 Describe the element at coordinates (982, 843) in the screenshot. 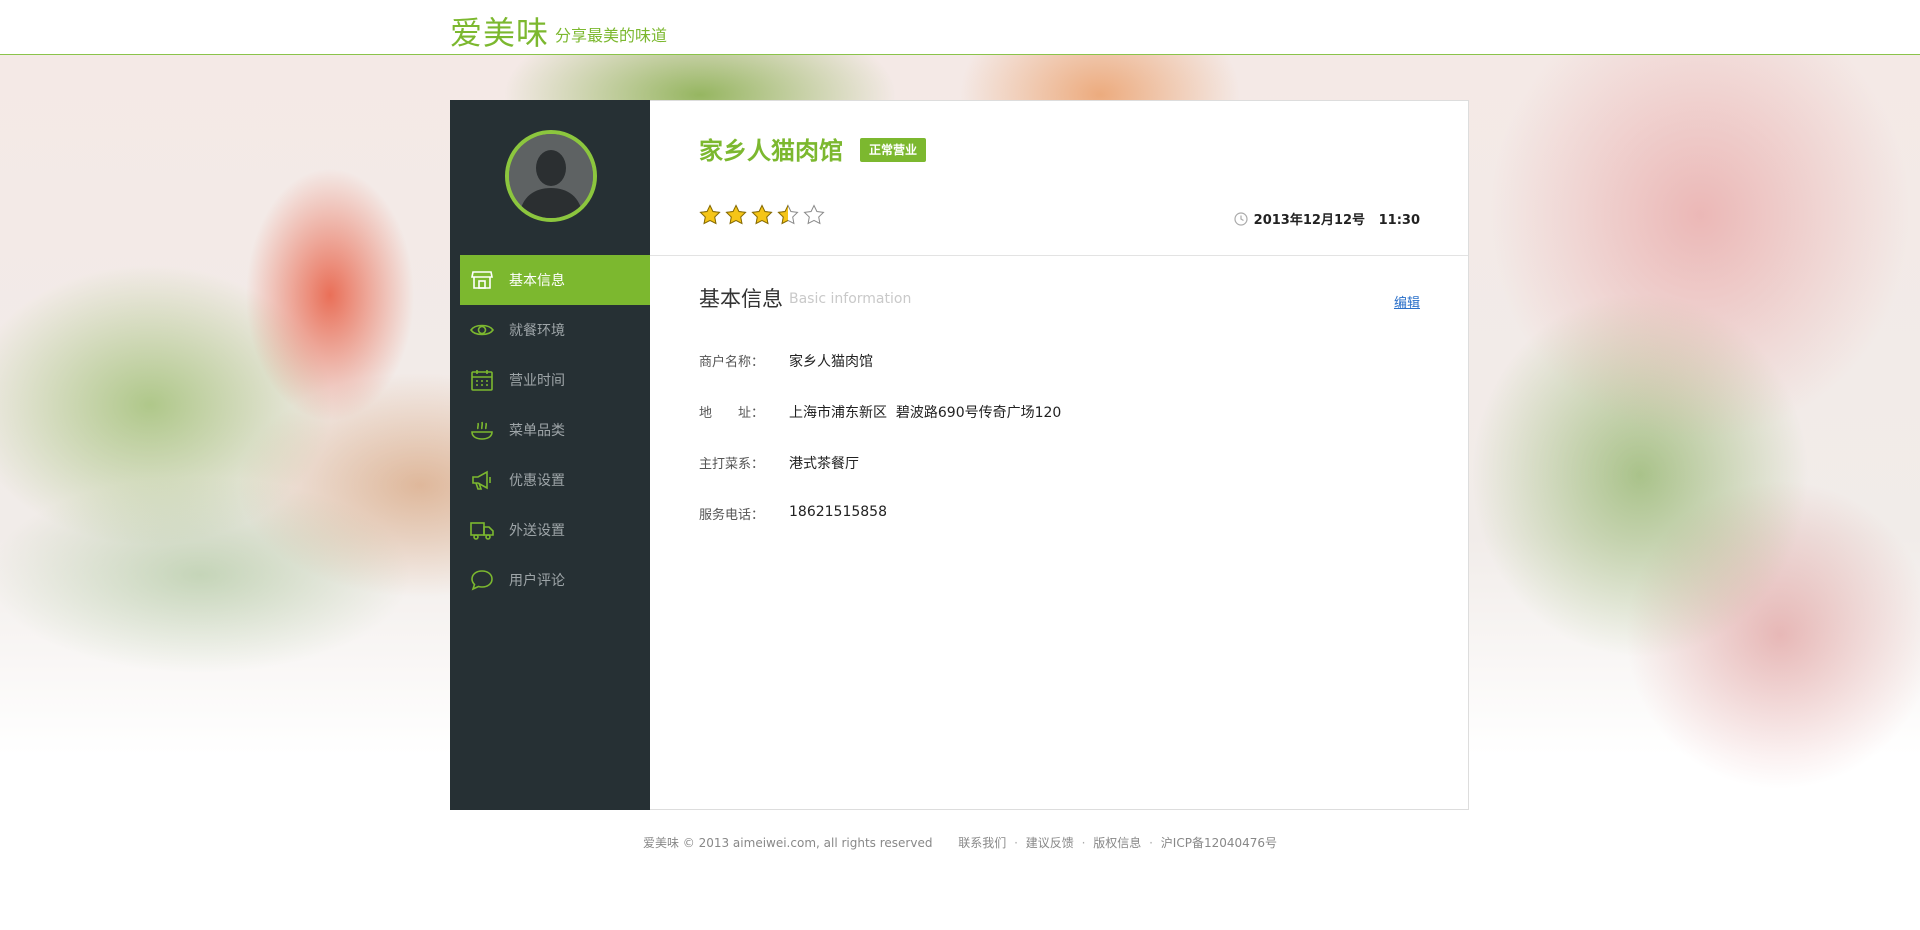

I see `footer-link-contact: 联系我们` at that location.